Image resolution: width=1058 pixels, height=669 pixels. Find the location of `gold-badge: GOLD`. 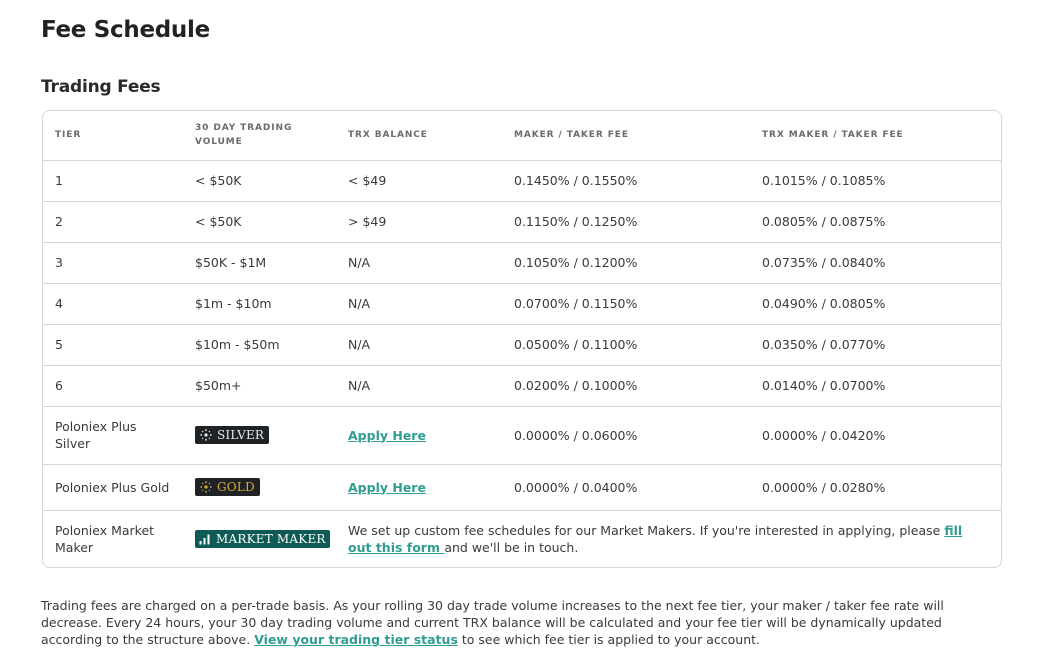

gold-badge: GOLD is located at coordinates (227, 486).